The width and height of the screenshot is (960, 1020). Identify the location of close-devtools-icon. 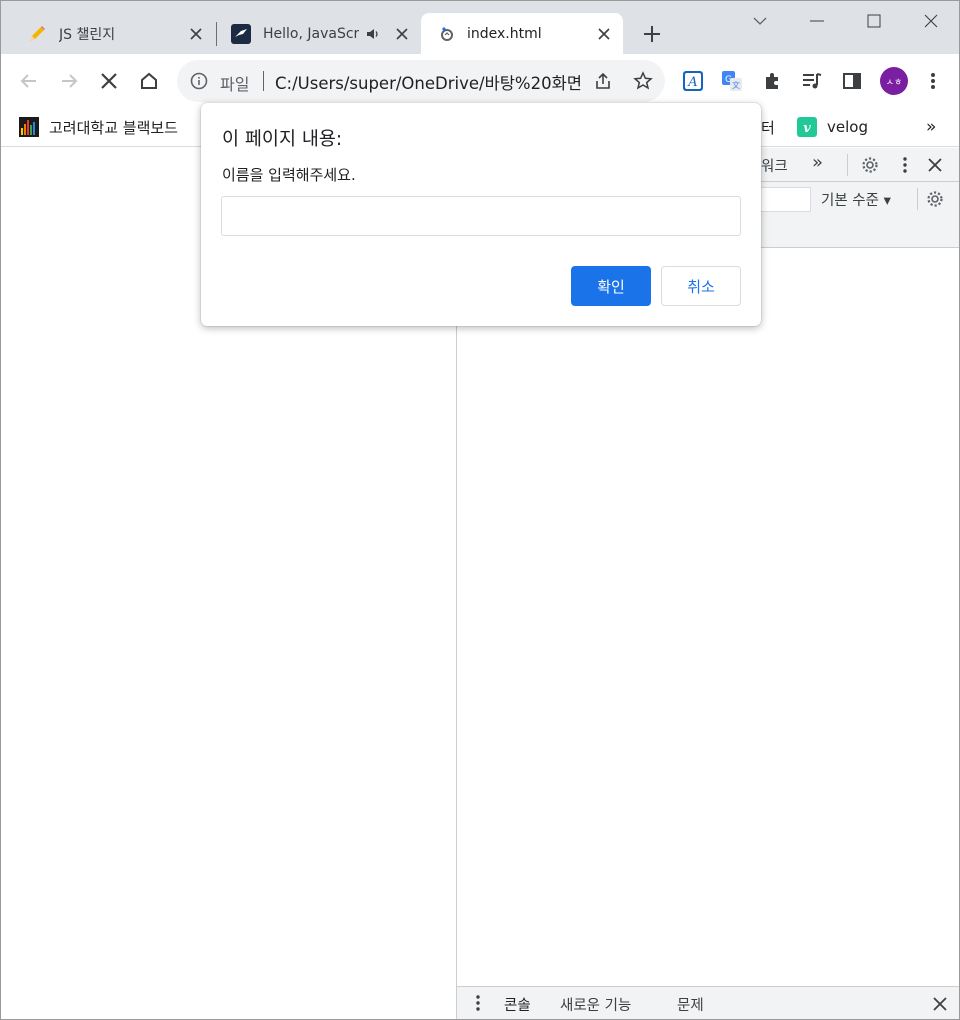
(935, 165).